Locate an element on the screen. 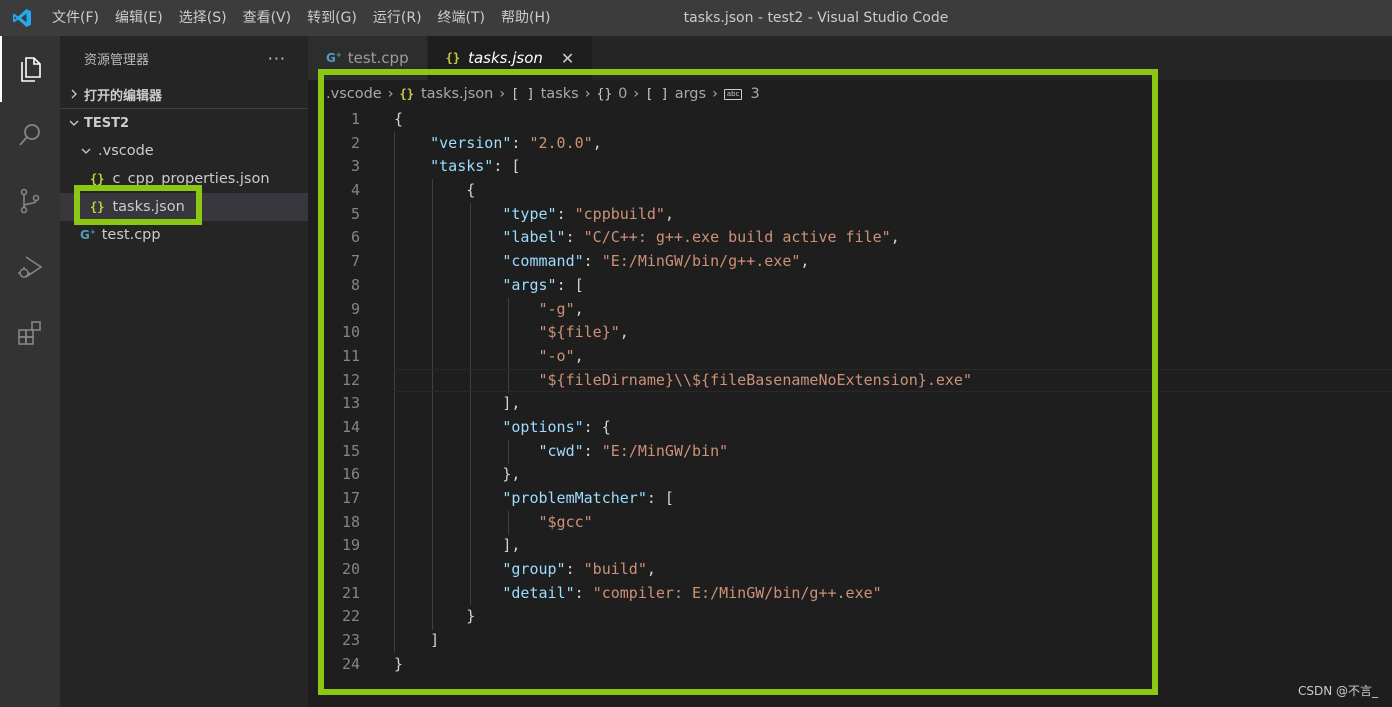  line-text: "options": { is located at coordinates (556, 426).